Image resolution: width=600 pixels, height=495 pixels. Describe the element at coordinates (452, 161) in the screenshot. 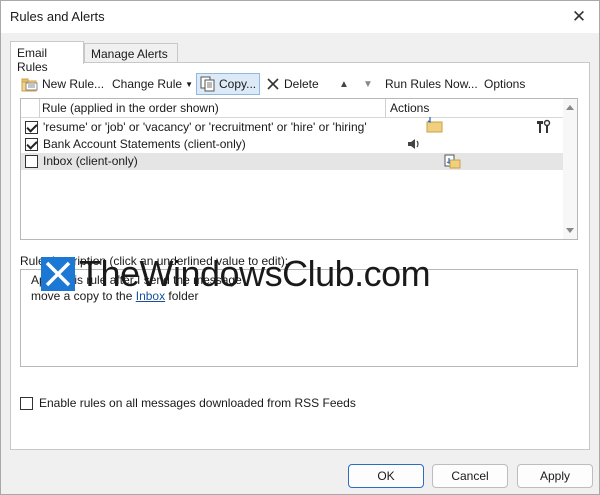

I see `copy-to-folder-icon` at that location.